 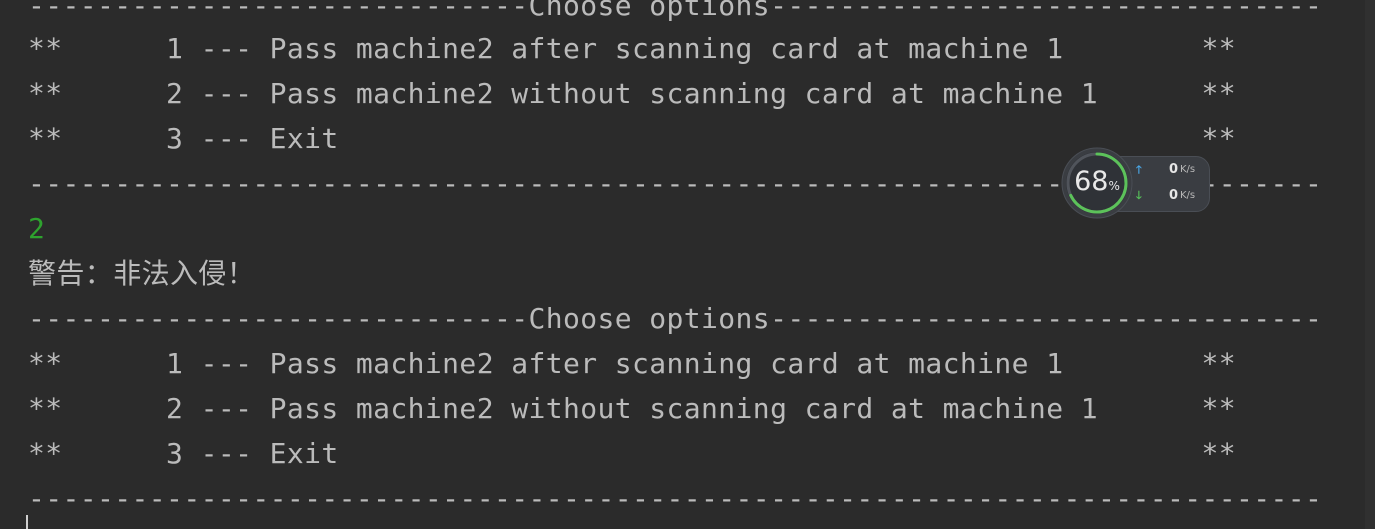 I want to click on arrow-up-icon: 🡑, so click(x=1139, y=169).